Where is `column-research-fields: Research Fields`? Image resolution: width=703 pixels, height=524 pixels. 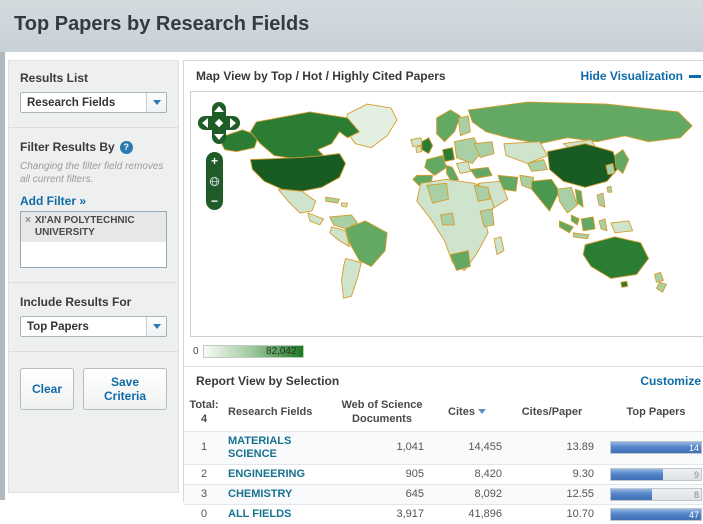 column-research-fields: Research Fields is located at coordinates (280, 413).